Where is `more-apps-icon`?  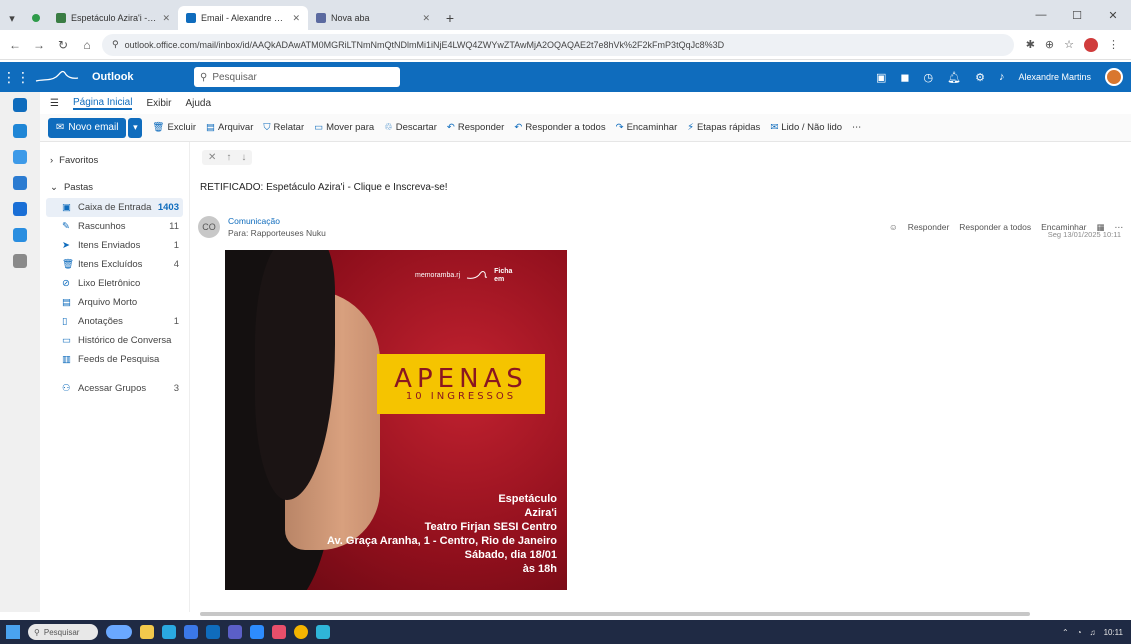 more-apps-icon is located at coordinates (20, 261).